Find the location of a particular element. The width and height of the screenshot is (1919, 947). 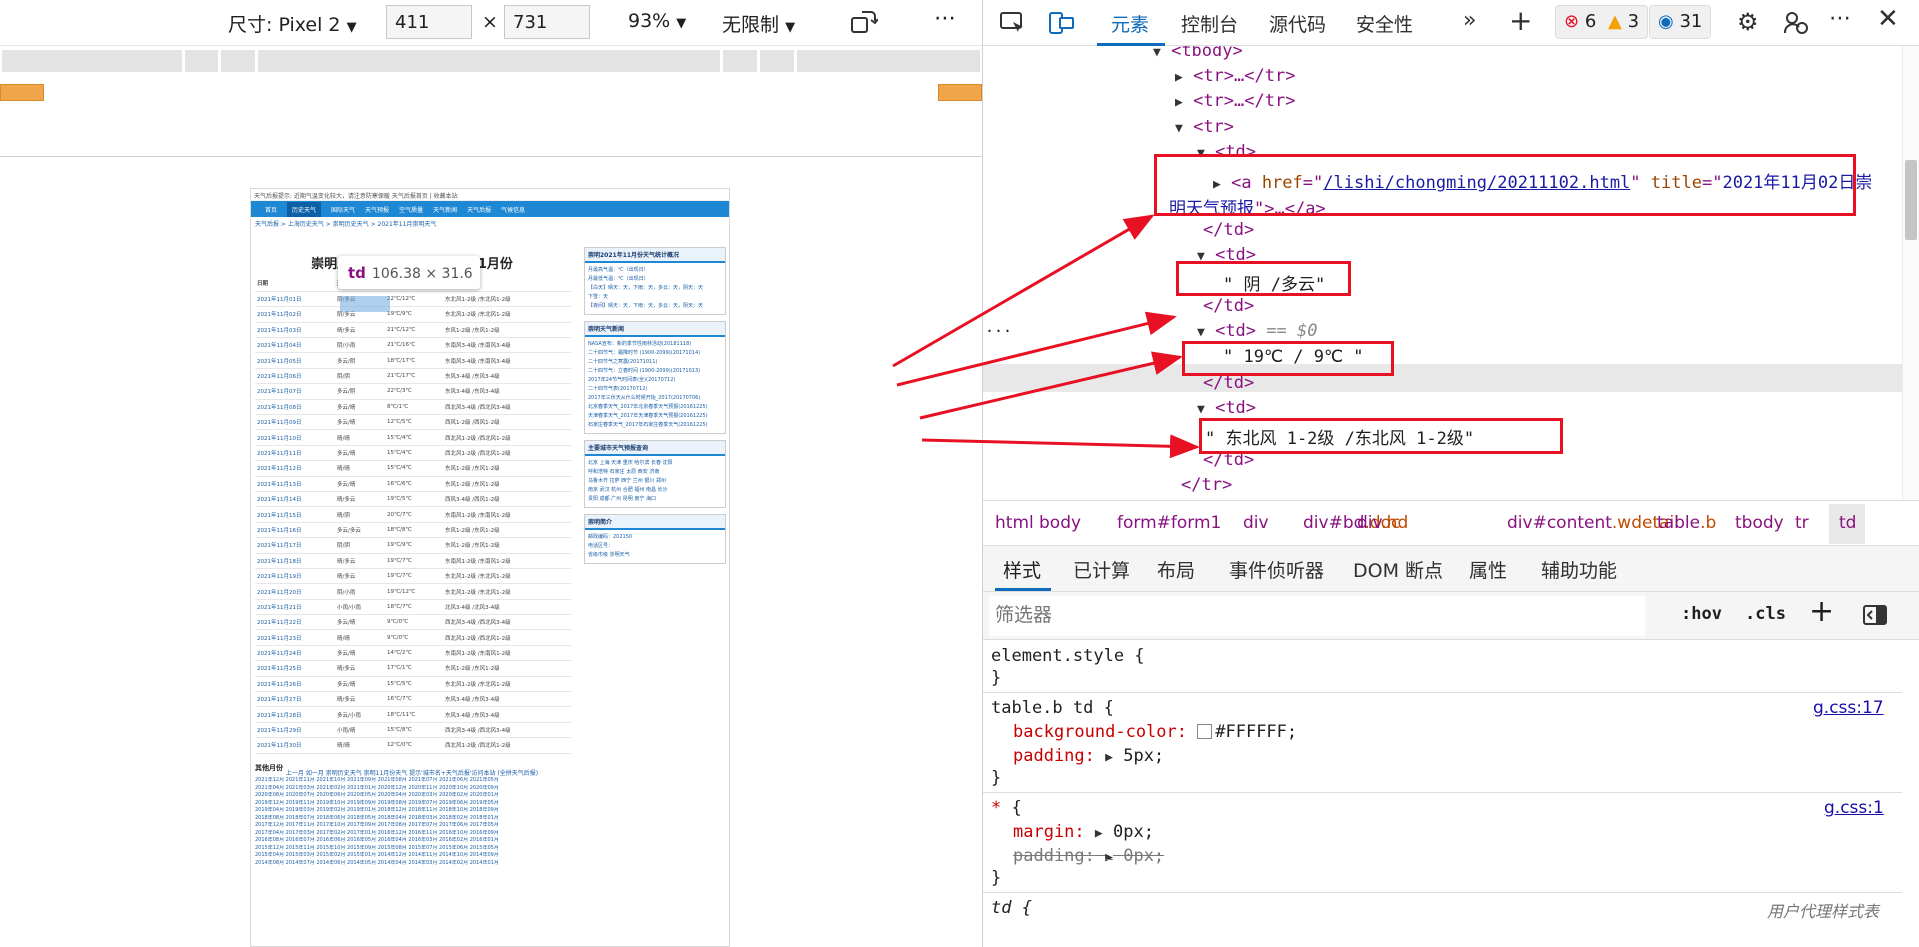

arrow-to-wind is located at coordinates (1060, 446).